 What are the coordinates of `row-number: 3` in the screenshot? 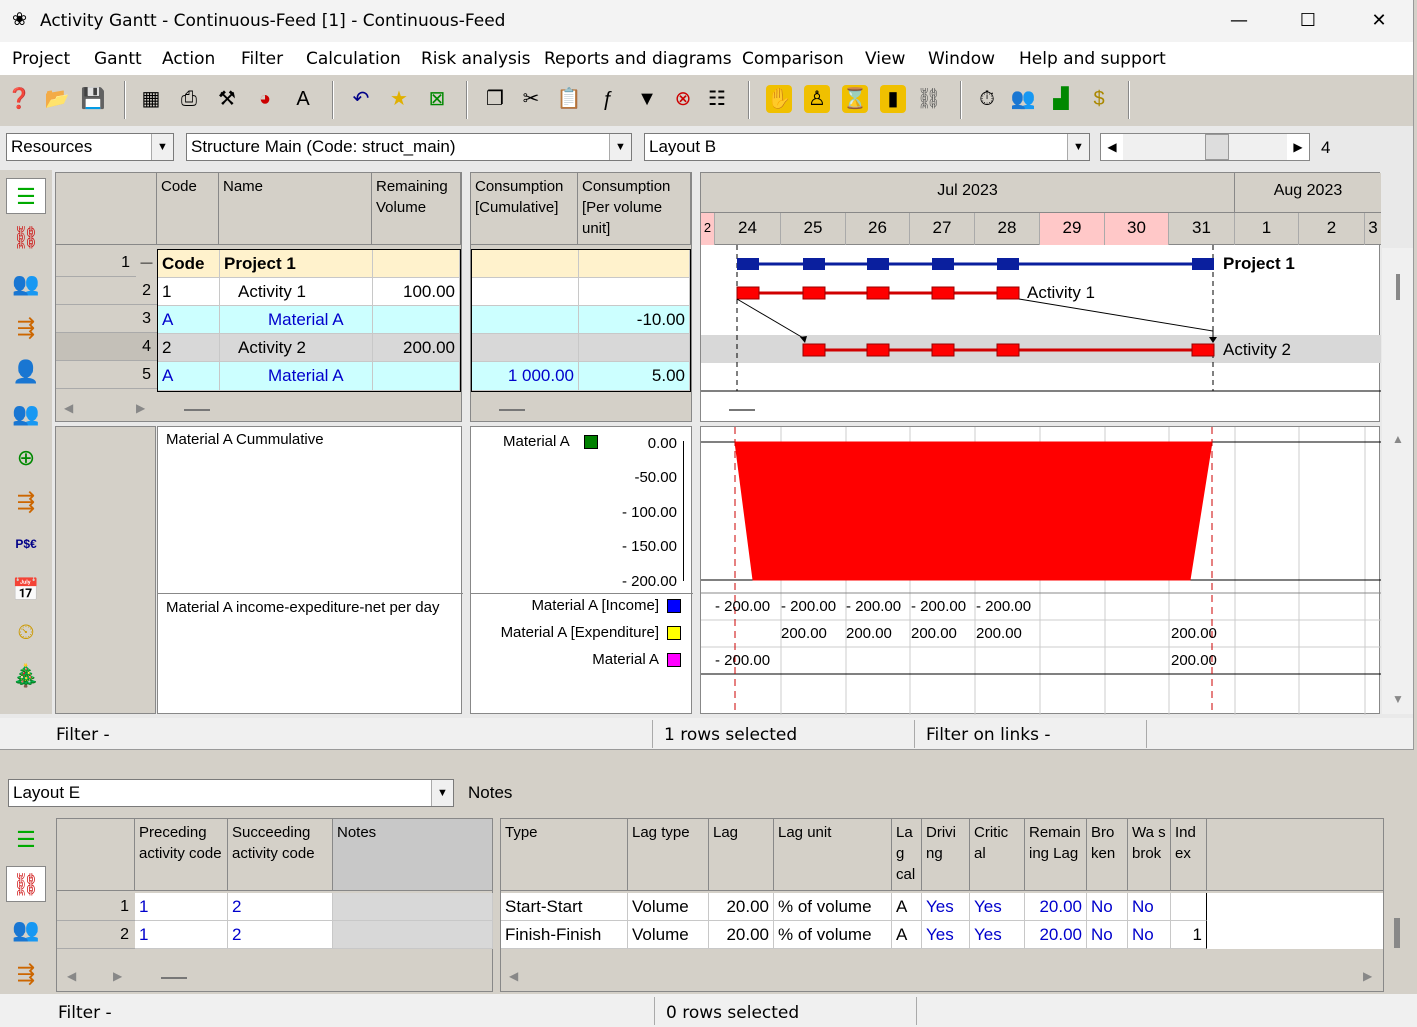 It's located at (106, 319).